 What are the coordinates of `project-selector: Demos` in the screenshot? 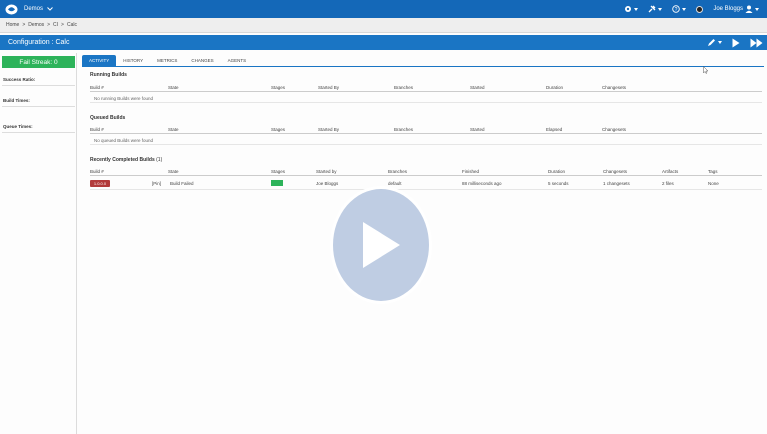 It's located at (38, 9).